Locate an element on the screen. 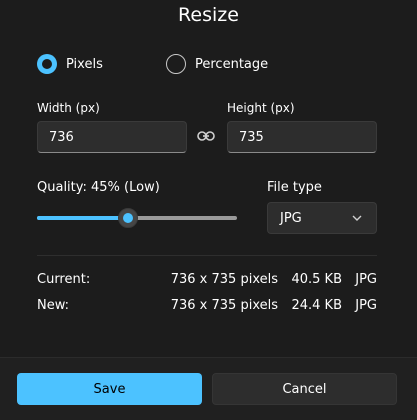 This screenshot has width=417, height=420. file-type-label: File type is located at coordinates (294, 187).